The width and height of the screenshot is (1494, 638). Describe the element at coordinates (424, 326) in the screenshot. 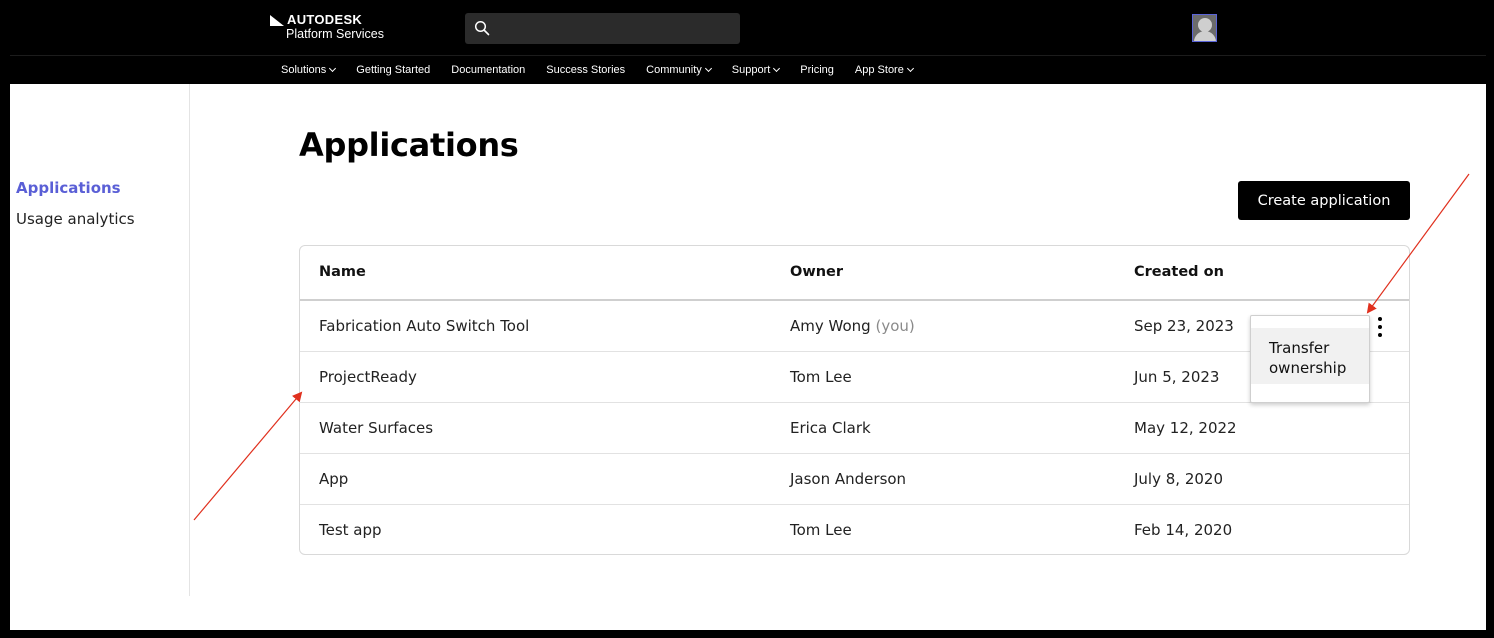

I see `cell-name: Fabrication Auto Switch Tool` at that location.